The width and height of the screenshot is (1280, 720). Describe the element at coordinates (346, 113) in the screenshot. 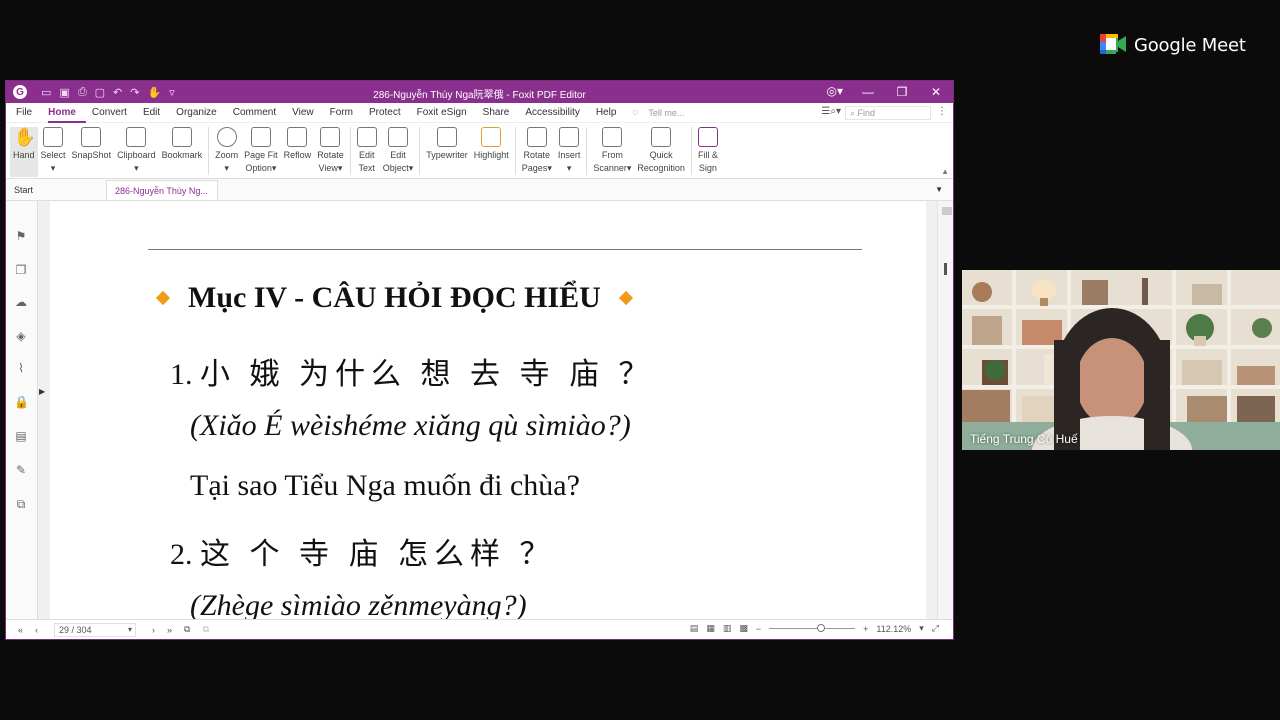

I see `menu-form: Form` at that location.